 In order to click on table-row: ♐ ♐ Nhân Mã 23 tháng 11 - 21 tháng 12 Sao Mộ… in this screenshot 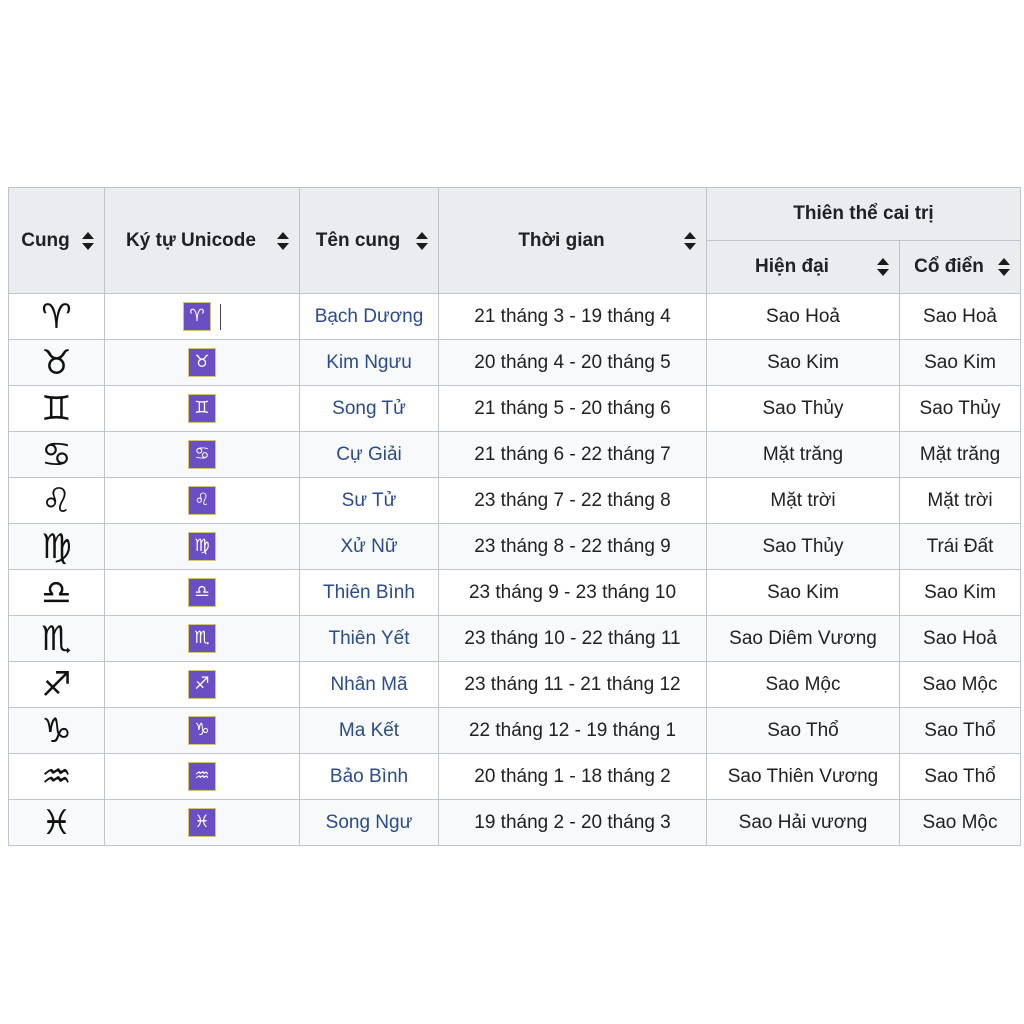, I will do `click(515, 684)`.